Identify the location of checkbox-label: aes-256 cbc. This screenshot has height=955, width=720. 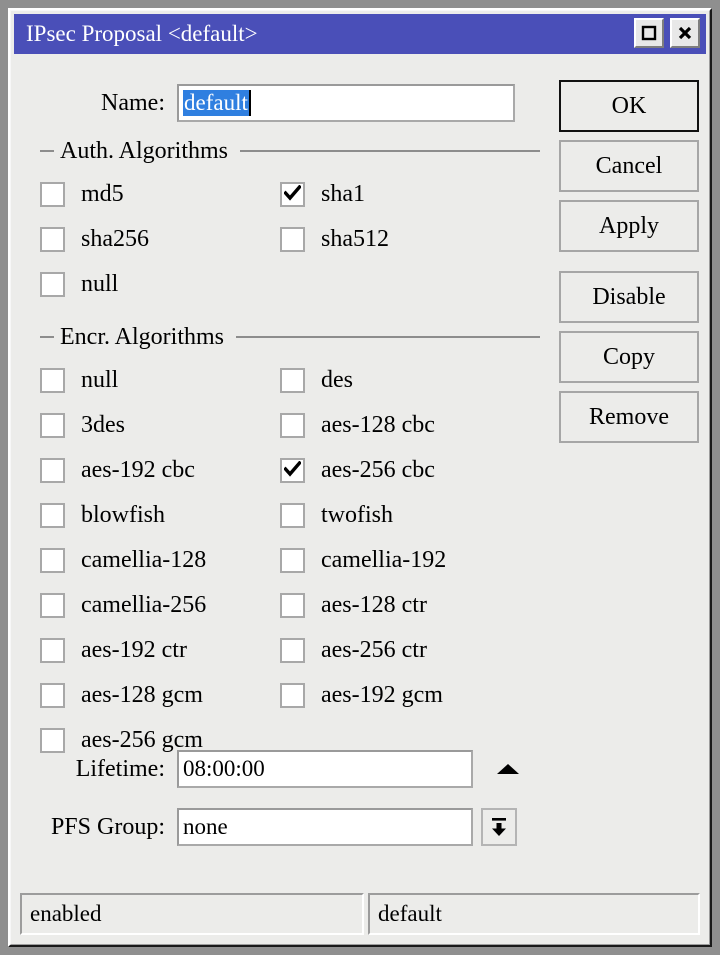
(378, 470).